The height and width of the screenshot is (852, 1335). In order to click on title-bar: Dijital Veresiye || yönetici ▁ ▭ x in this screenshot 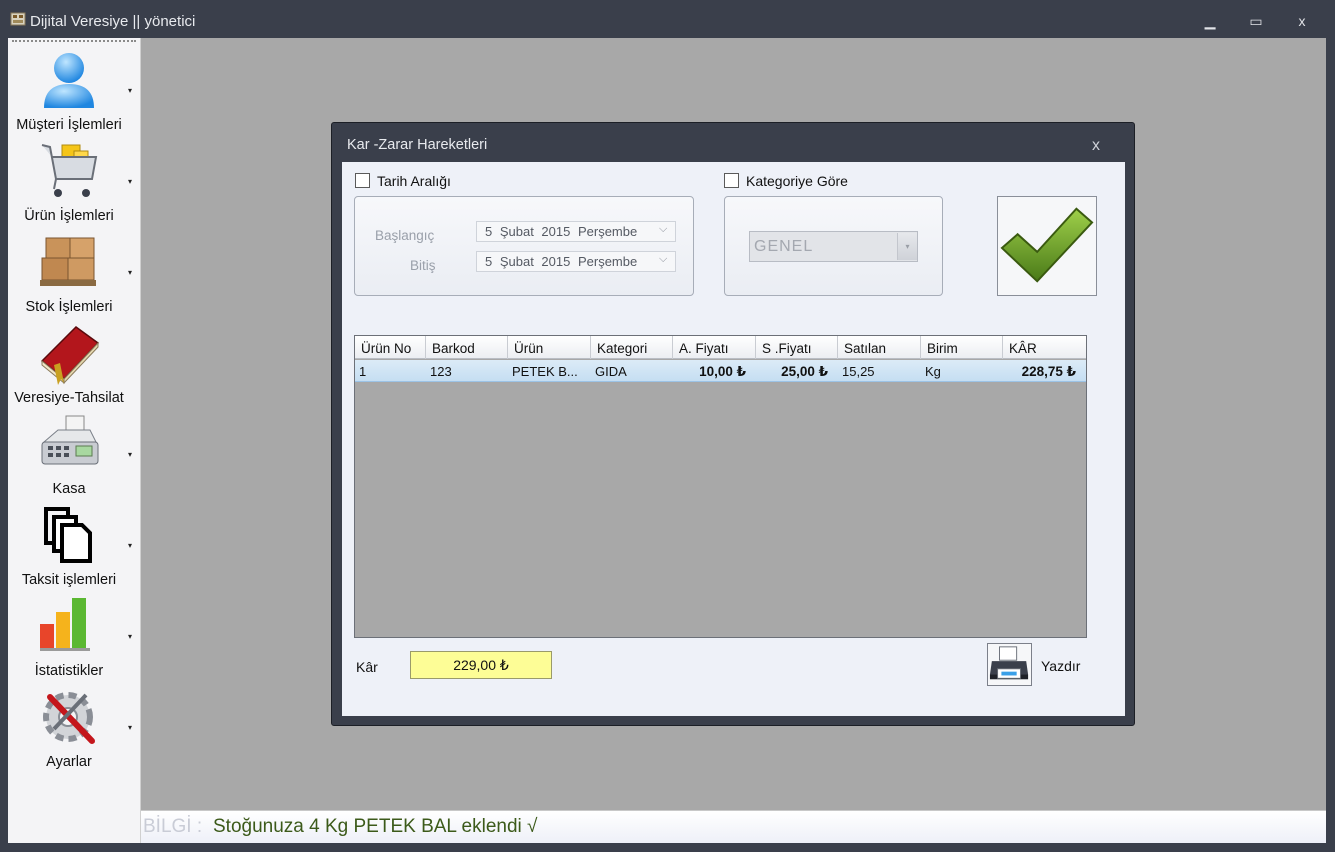, I will do `click(667, 20)`.